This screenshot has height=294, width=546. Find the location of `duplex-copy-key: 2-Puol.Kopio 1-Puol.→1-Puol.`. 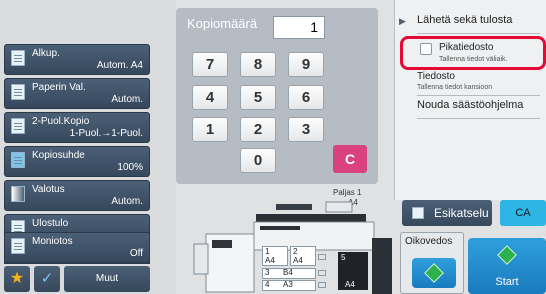

duplex-copy-key: 2-Puol.Kopio 1-Puol.→1-Puol. is located at coordinates (77, 127).